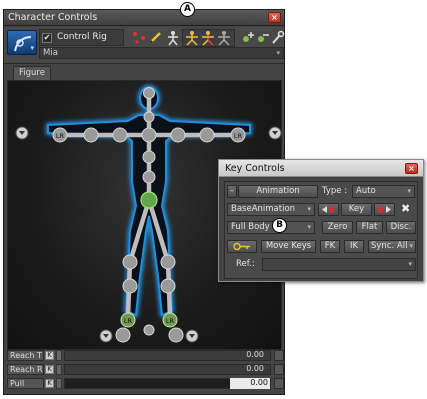  Describe the element at coordinates (354, 246) in the screenshot. I see `ik-button: IK` at that location.